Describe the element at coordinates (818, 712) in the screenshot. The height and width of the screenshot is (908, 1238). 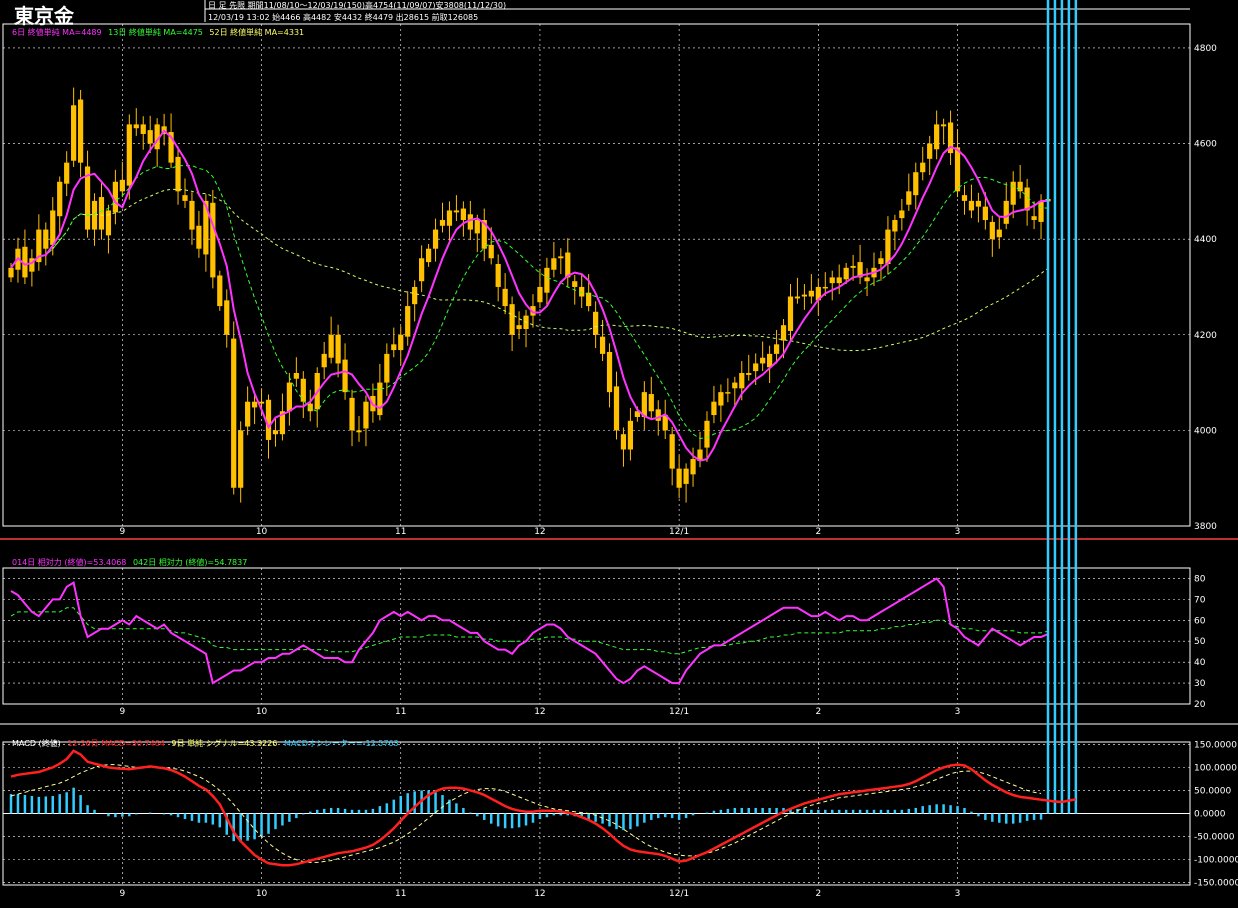
I see `rsi-xtick-label: 2` at that location.